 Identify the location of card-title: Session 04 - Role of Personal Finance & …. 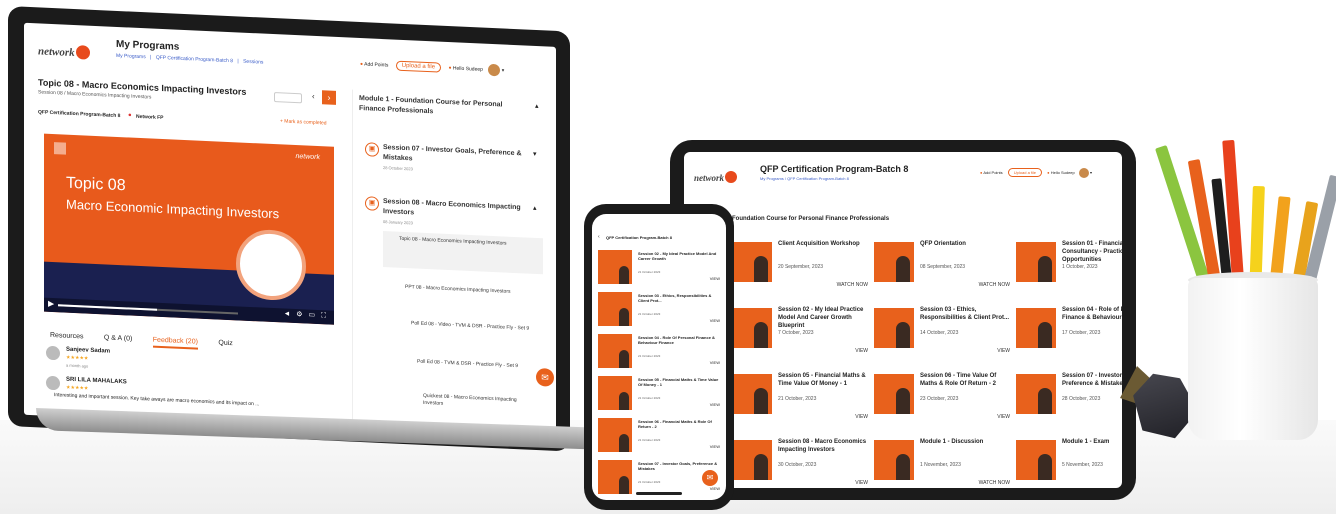
(1092, 314).